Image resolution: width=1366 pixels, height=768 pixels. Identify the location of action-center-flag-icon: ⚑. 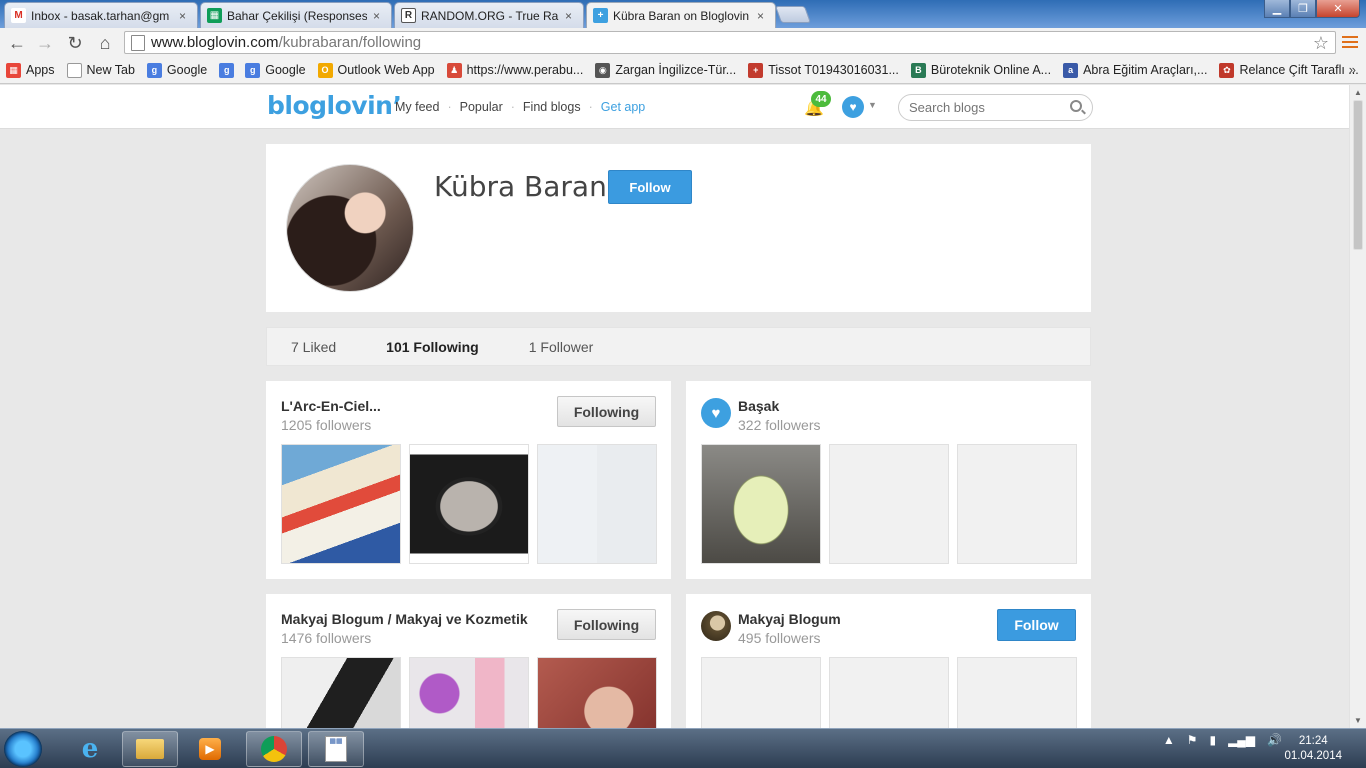
(1192, 740).